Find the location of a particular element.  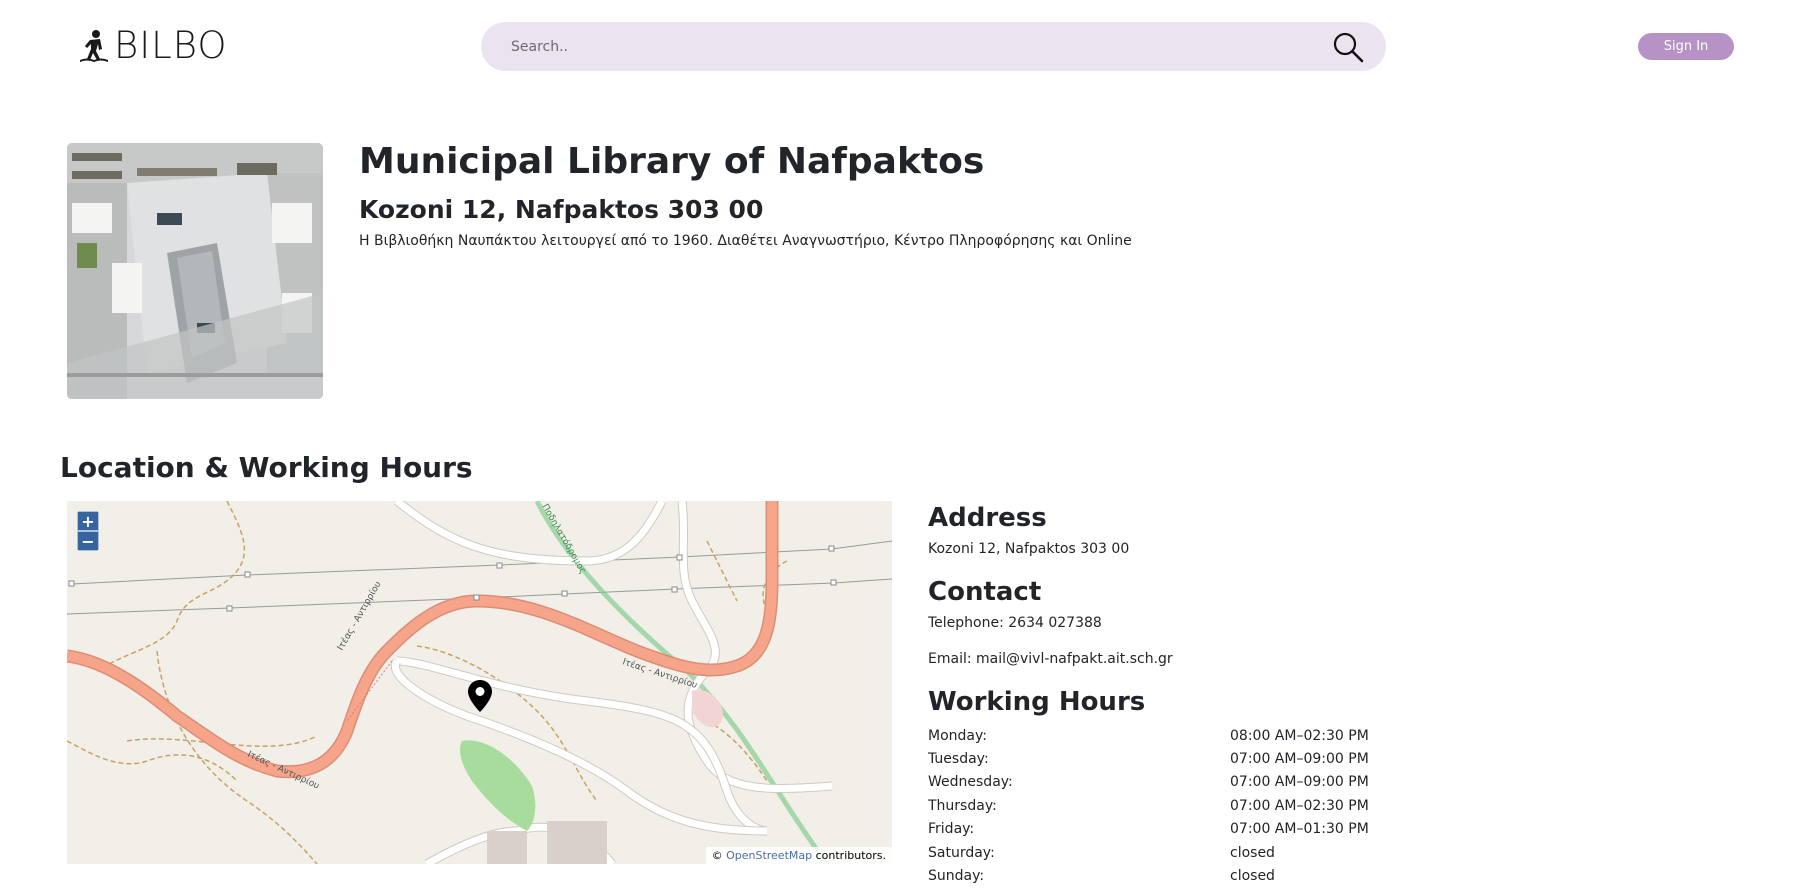

library-photo is located at coordinates (195, 271).